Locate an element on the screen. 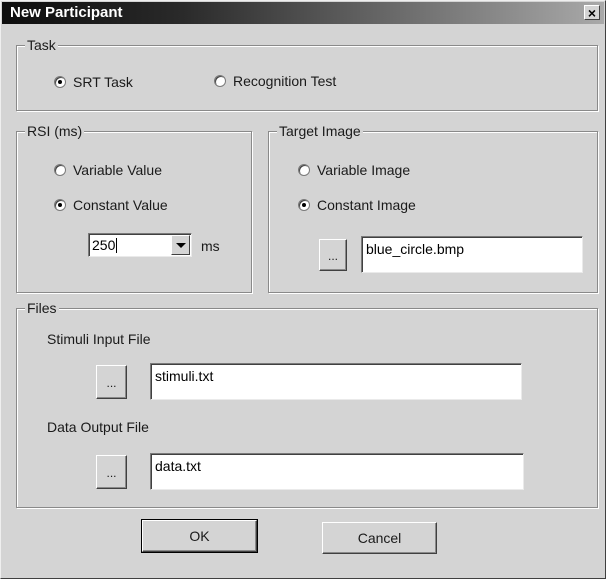  radio-variable-value: Variable Value is located at coordinates (108, 170).